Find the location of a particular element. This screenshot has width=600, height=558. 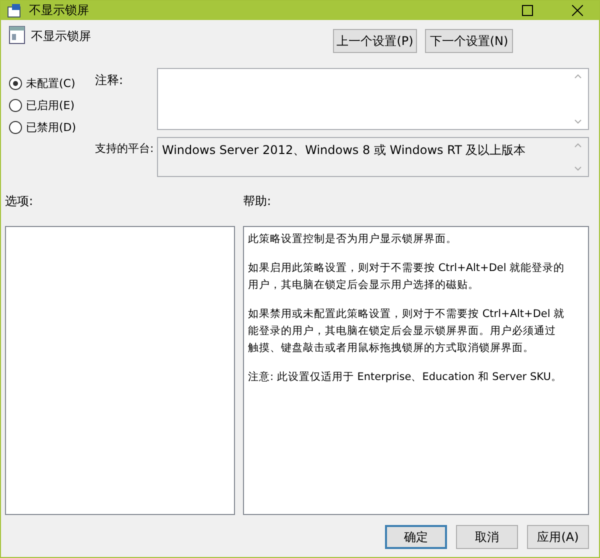

help-label: 帮助: is located at coordinates (257, 201).